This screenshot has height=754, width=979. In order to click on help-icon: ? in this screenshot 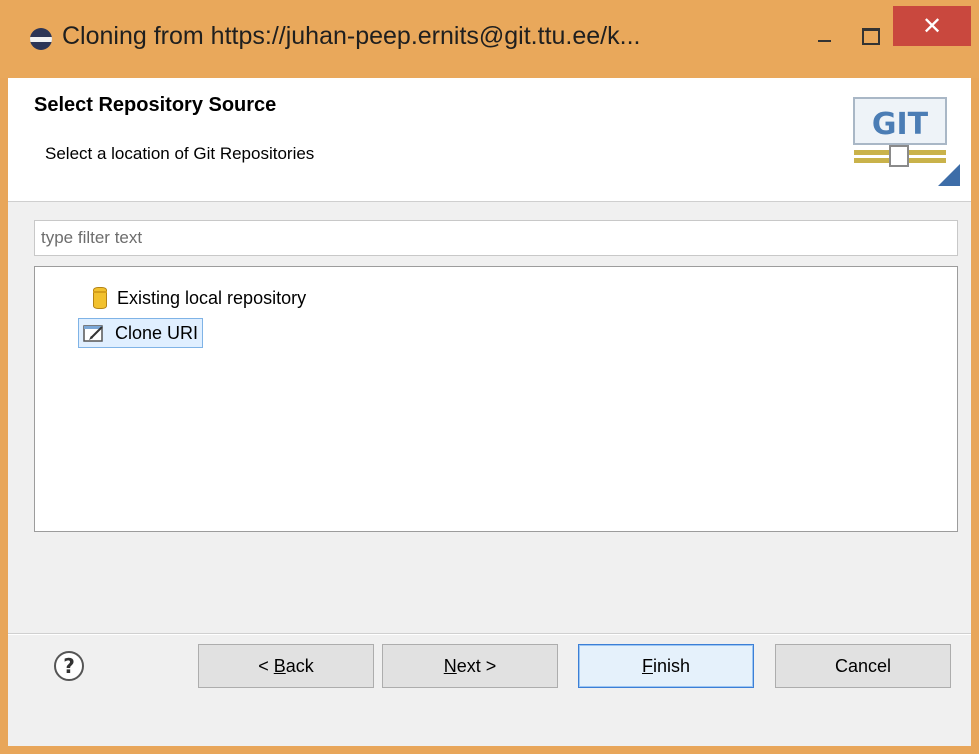, I will do `click(69, 666)`.